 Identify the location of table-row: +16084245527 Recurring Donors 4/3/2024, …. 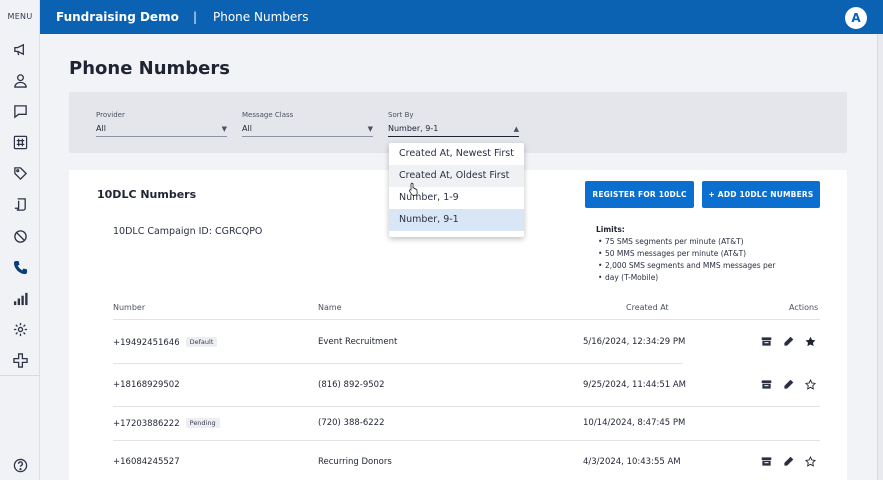
(466, 467).